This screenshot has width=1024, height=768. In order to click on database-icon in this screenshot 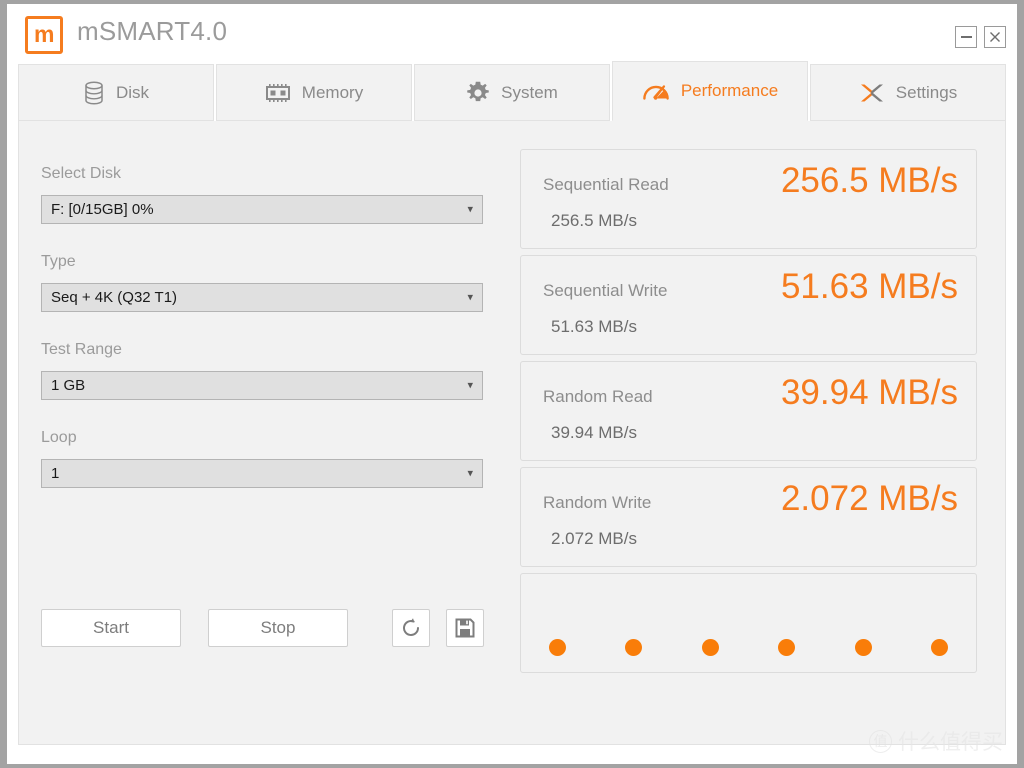, I will do `click(94, 92)`.